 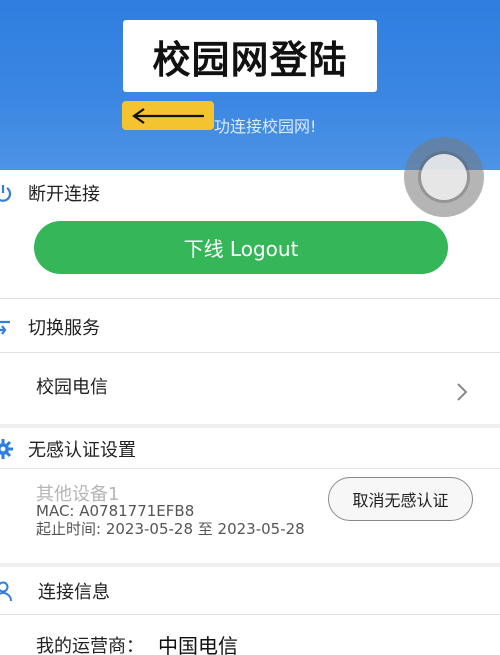 I want to click on logout-button: 下线 Logout, so click(x=241, y=247).